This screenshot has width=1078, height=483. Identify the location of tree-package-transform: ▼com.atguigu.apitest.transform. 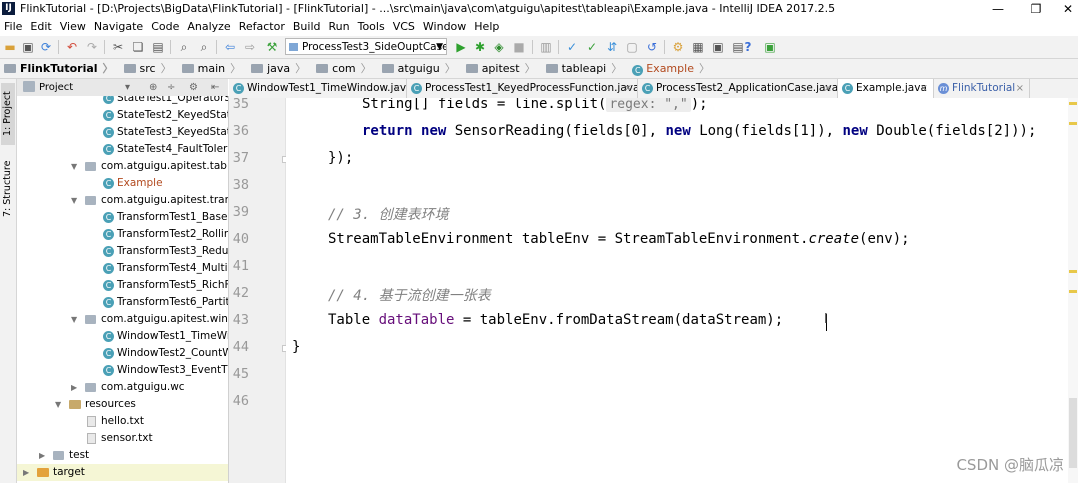
(122, 200).